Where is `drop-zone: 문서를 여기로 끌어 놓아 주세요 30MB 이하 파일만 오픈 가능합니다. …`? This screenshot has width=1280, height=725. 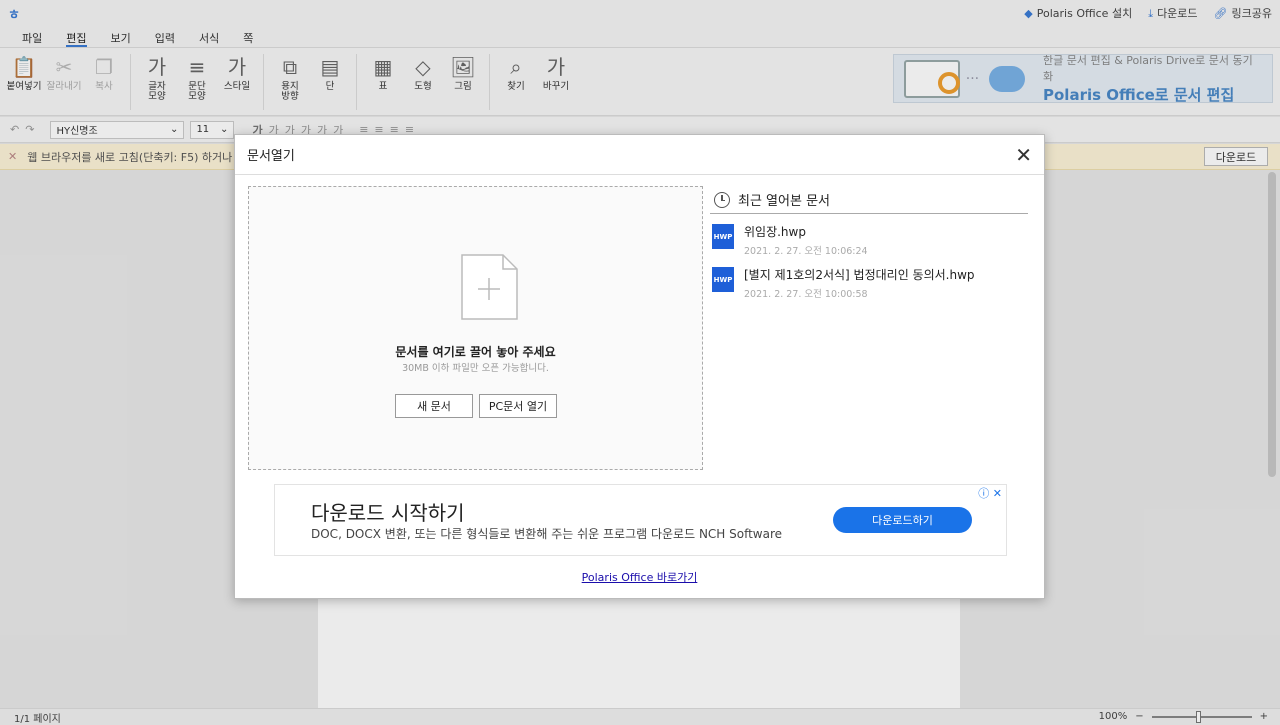
drop-zone: 문서를 여기로 끌어 놓아 주세요 30MB 이하 파일만 오픈 가능합니다. … is located at coordinates (475, 328).